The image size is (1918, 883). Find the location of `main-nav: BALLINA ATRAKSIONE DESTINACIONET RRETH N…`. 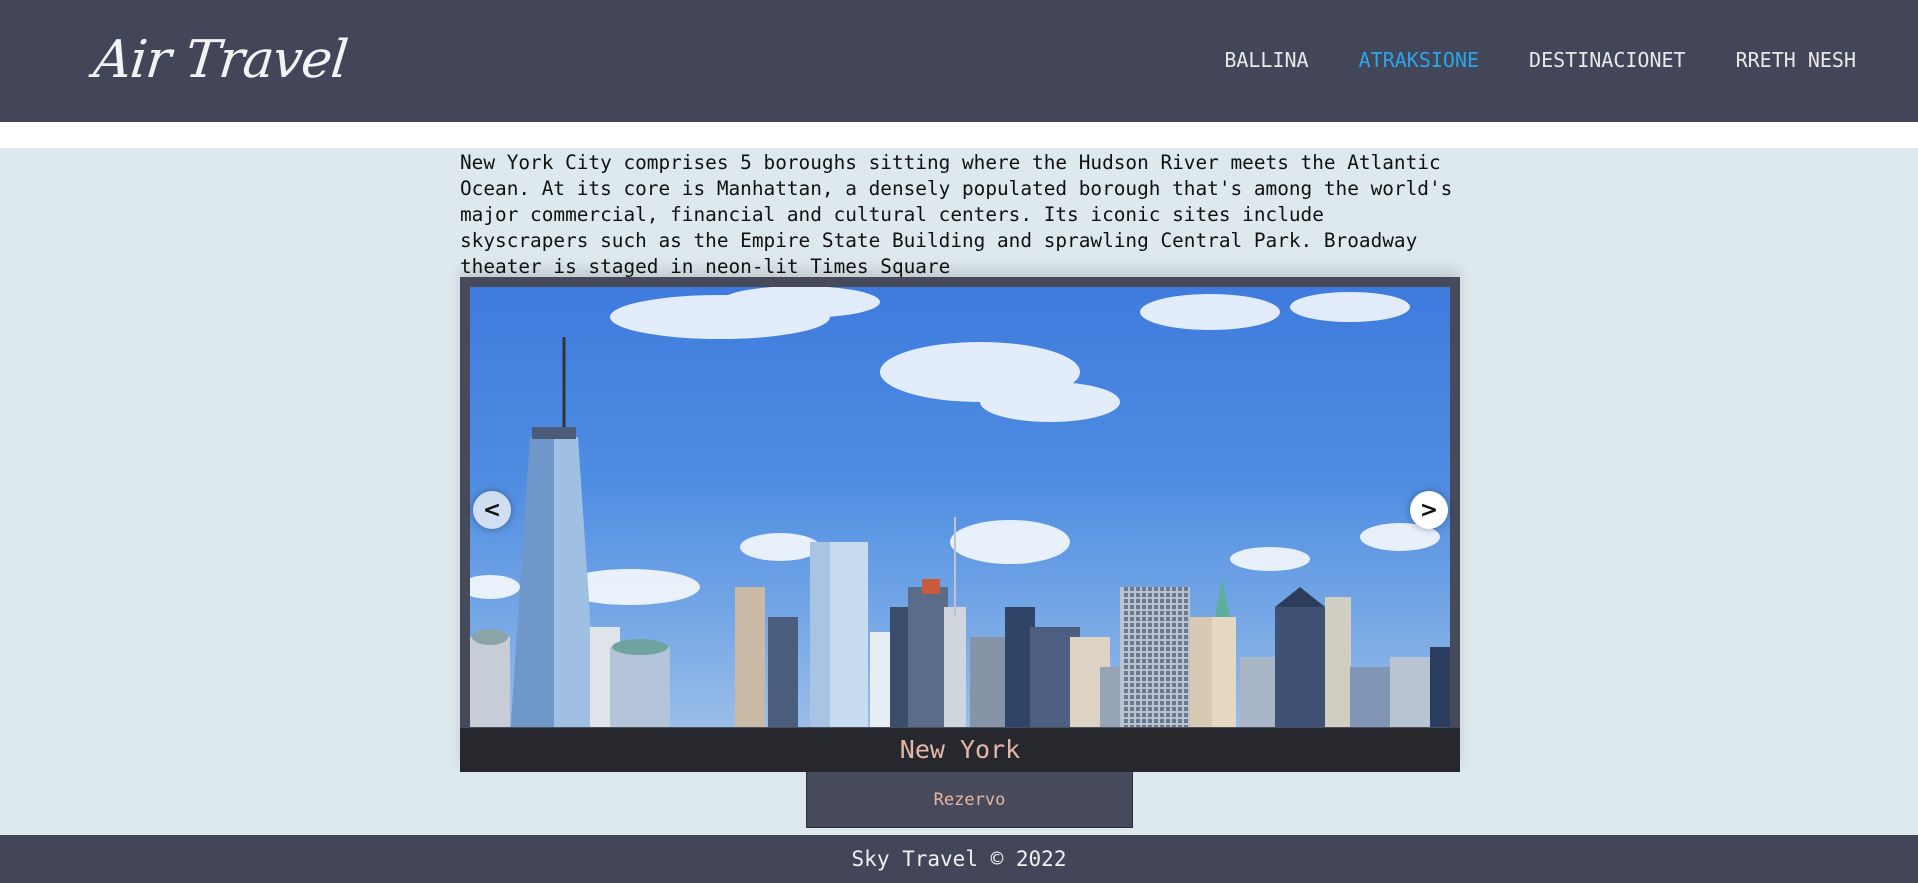

main-nav: BALLINA ATRAKSIONE DESTINACIONET RRETH N… is located at coordinates (1540, 60).